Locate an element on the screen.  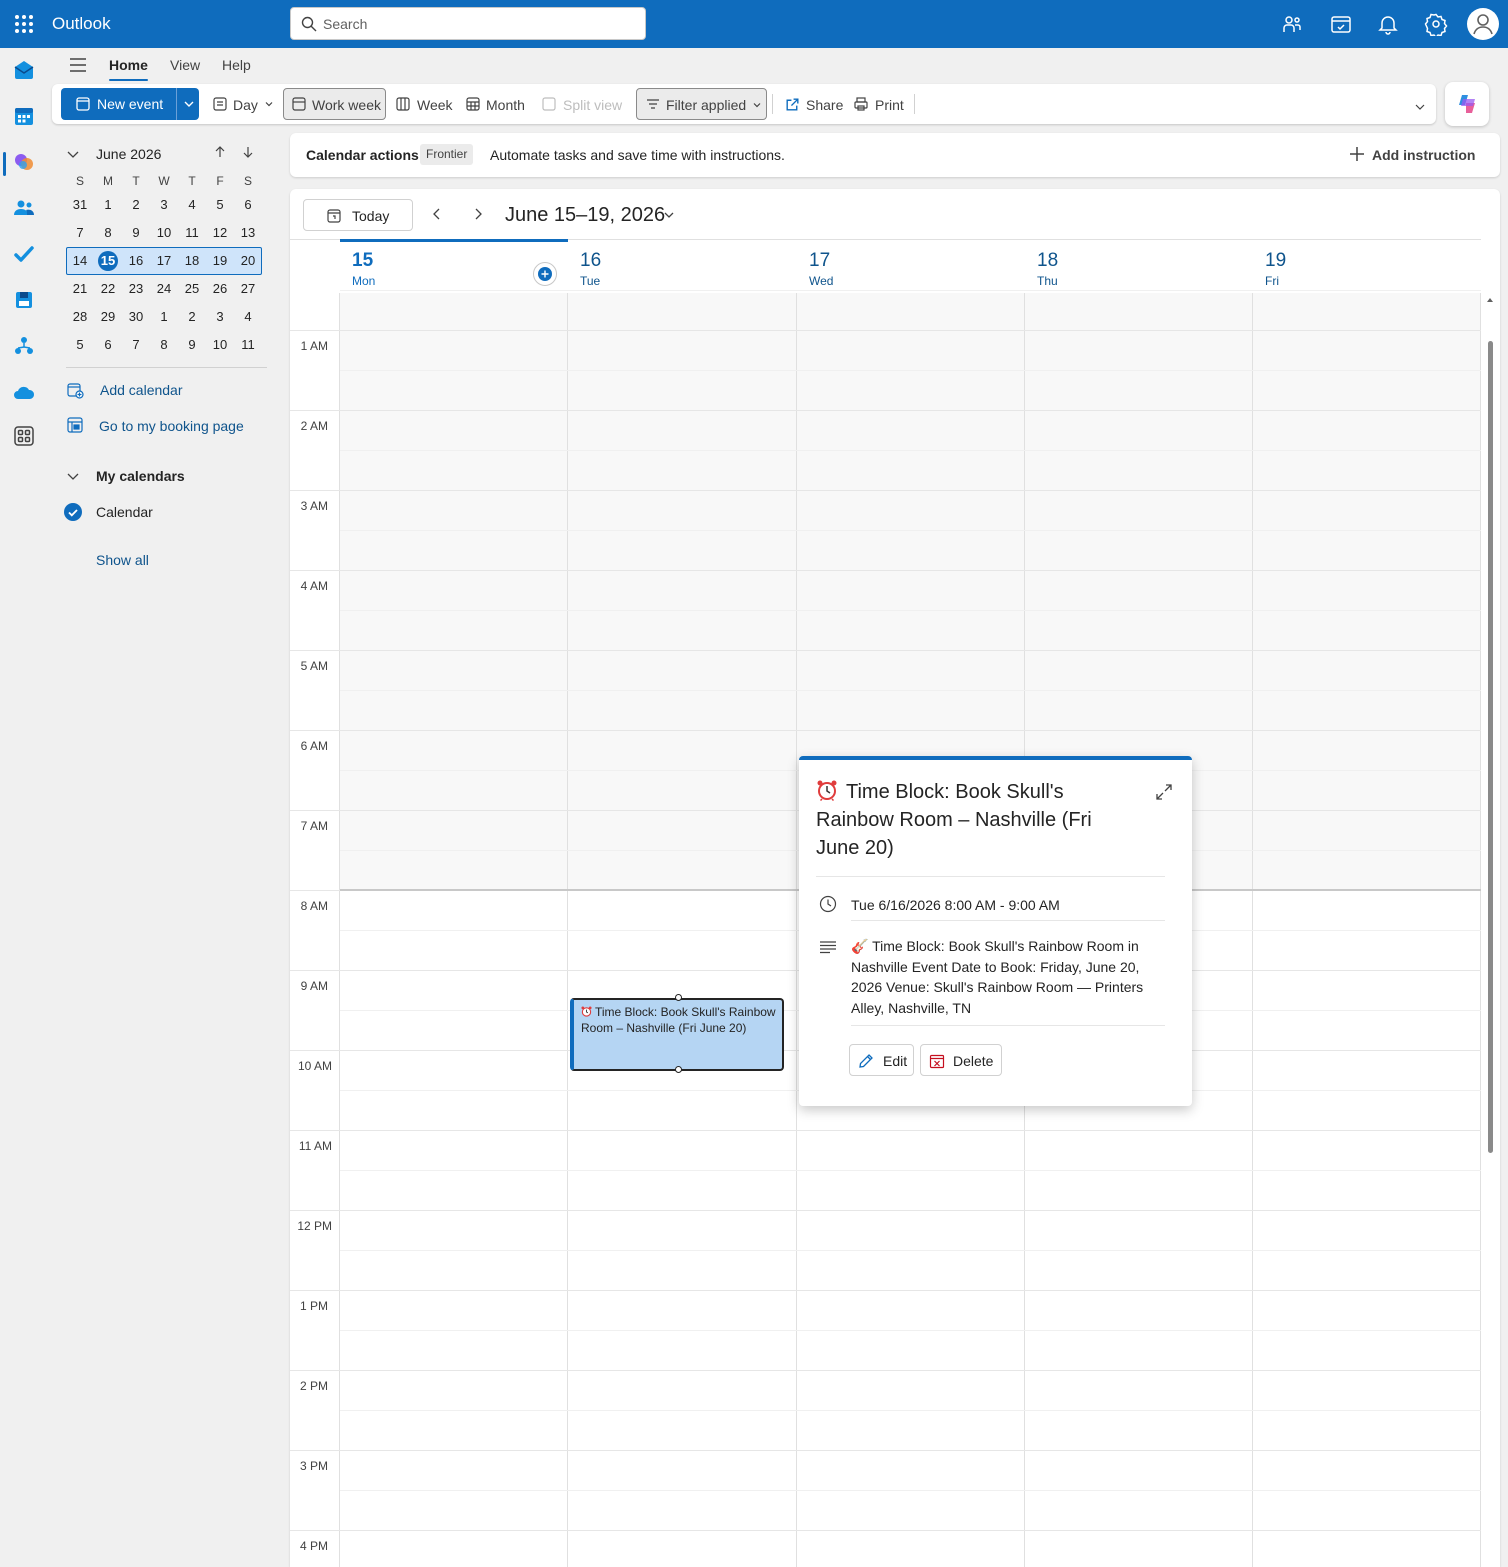
calendar-checkbox is located at coordinates (73, 512).